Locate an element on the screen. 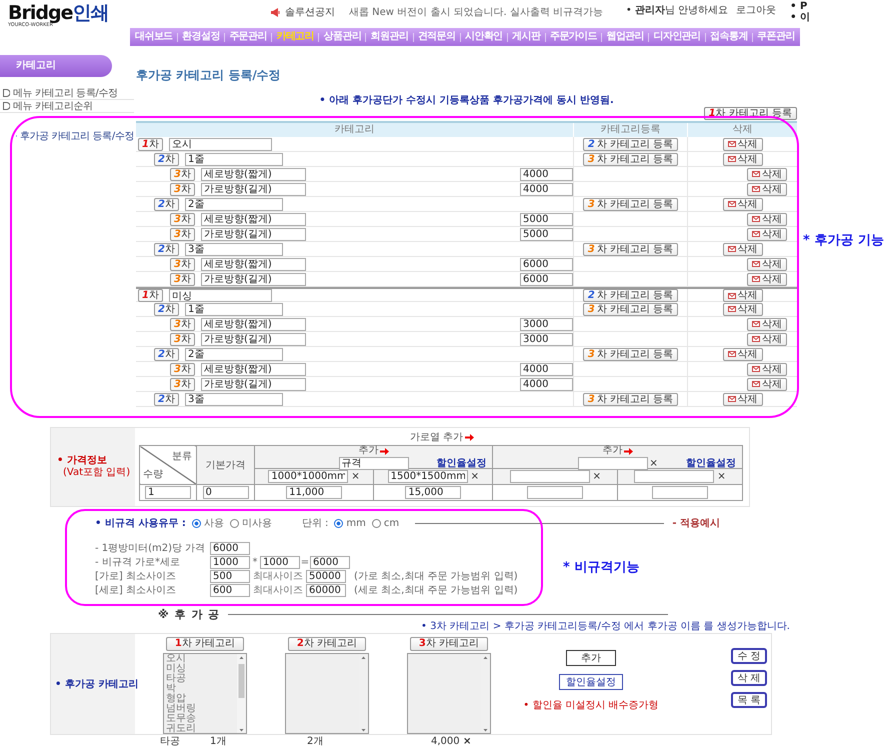 The height and width of the screenshot is (749, 894). sidebar-item: 메뉴 카테고리 등록/수정 is located at coordinates (67, 93).